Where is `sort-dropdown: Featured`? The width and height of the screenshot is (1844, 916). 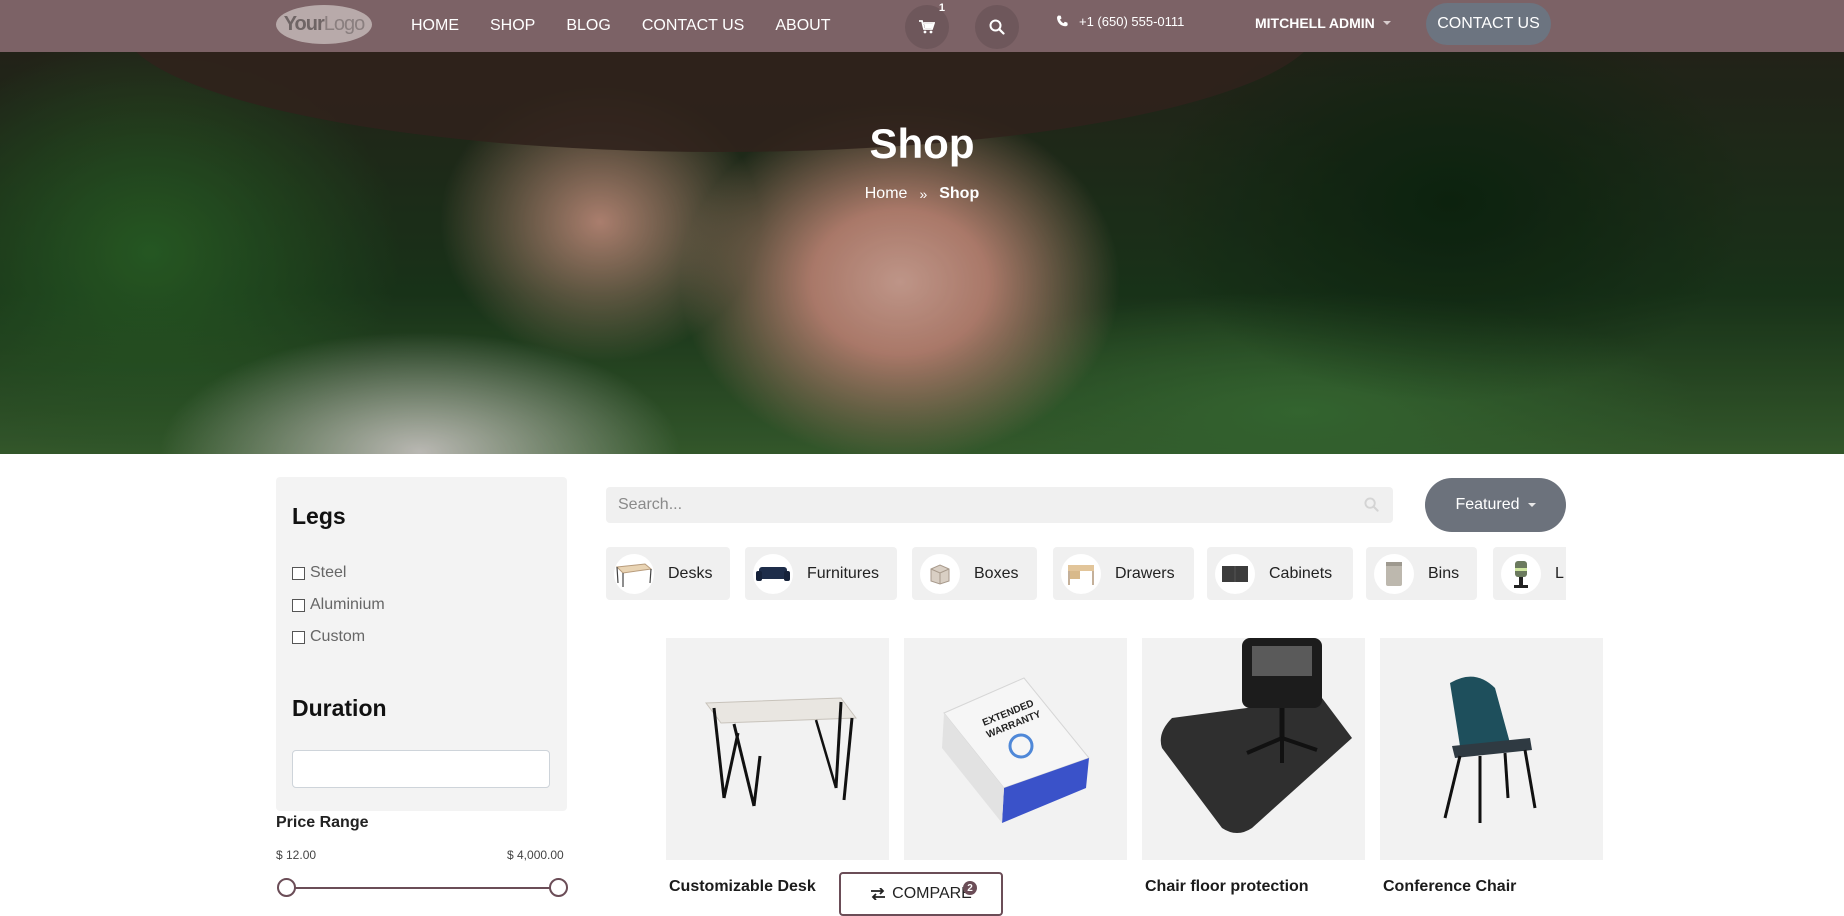 sort-dropdown: Featured is located at coordinates (1495, 505).